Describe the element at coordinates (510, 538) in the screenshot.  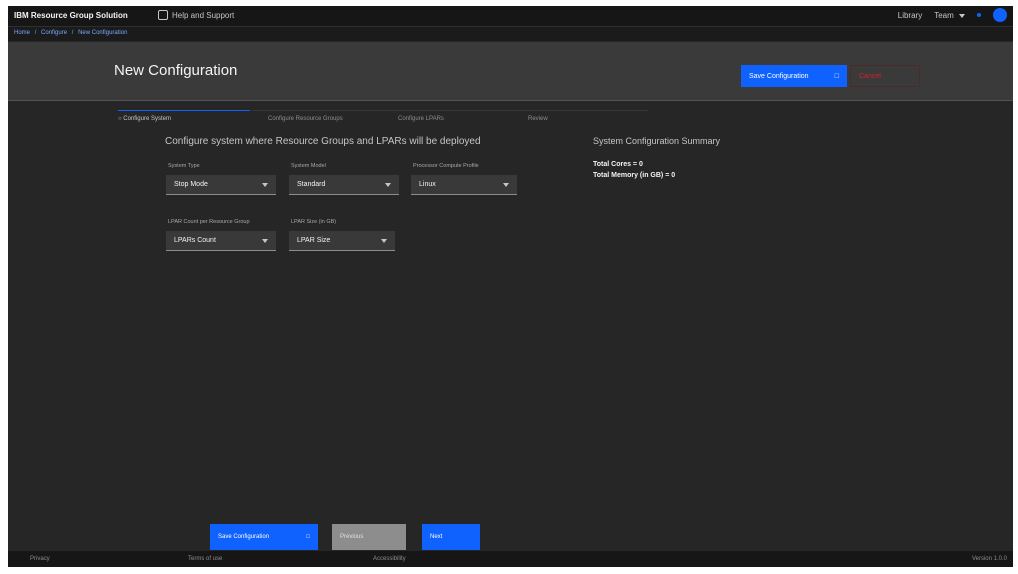
I see `wizard-actions: Save Configuration □ Previous Next` at that location.